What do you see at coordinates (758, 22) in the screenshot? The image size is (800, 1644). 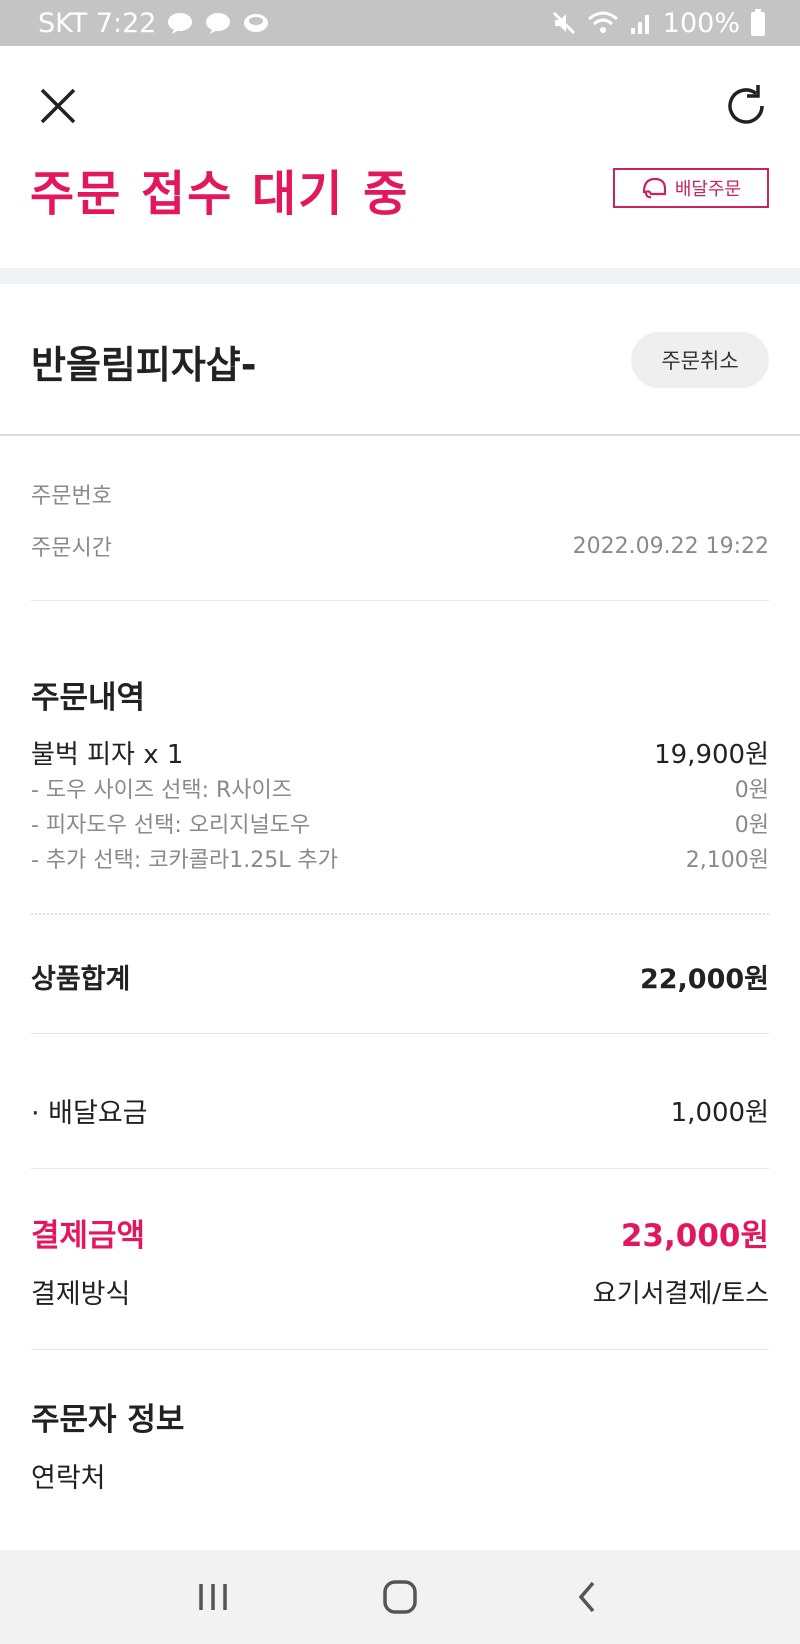 I see `battery-icon` at bounding box center [758, 22].